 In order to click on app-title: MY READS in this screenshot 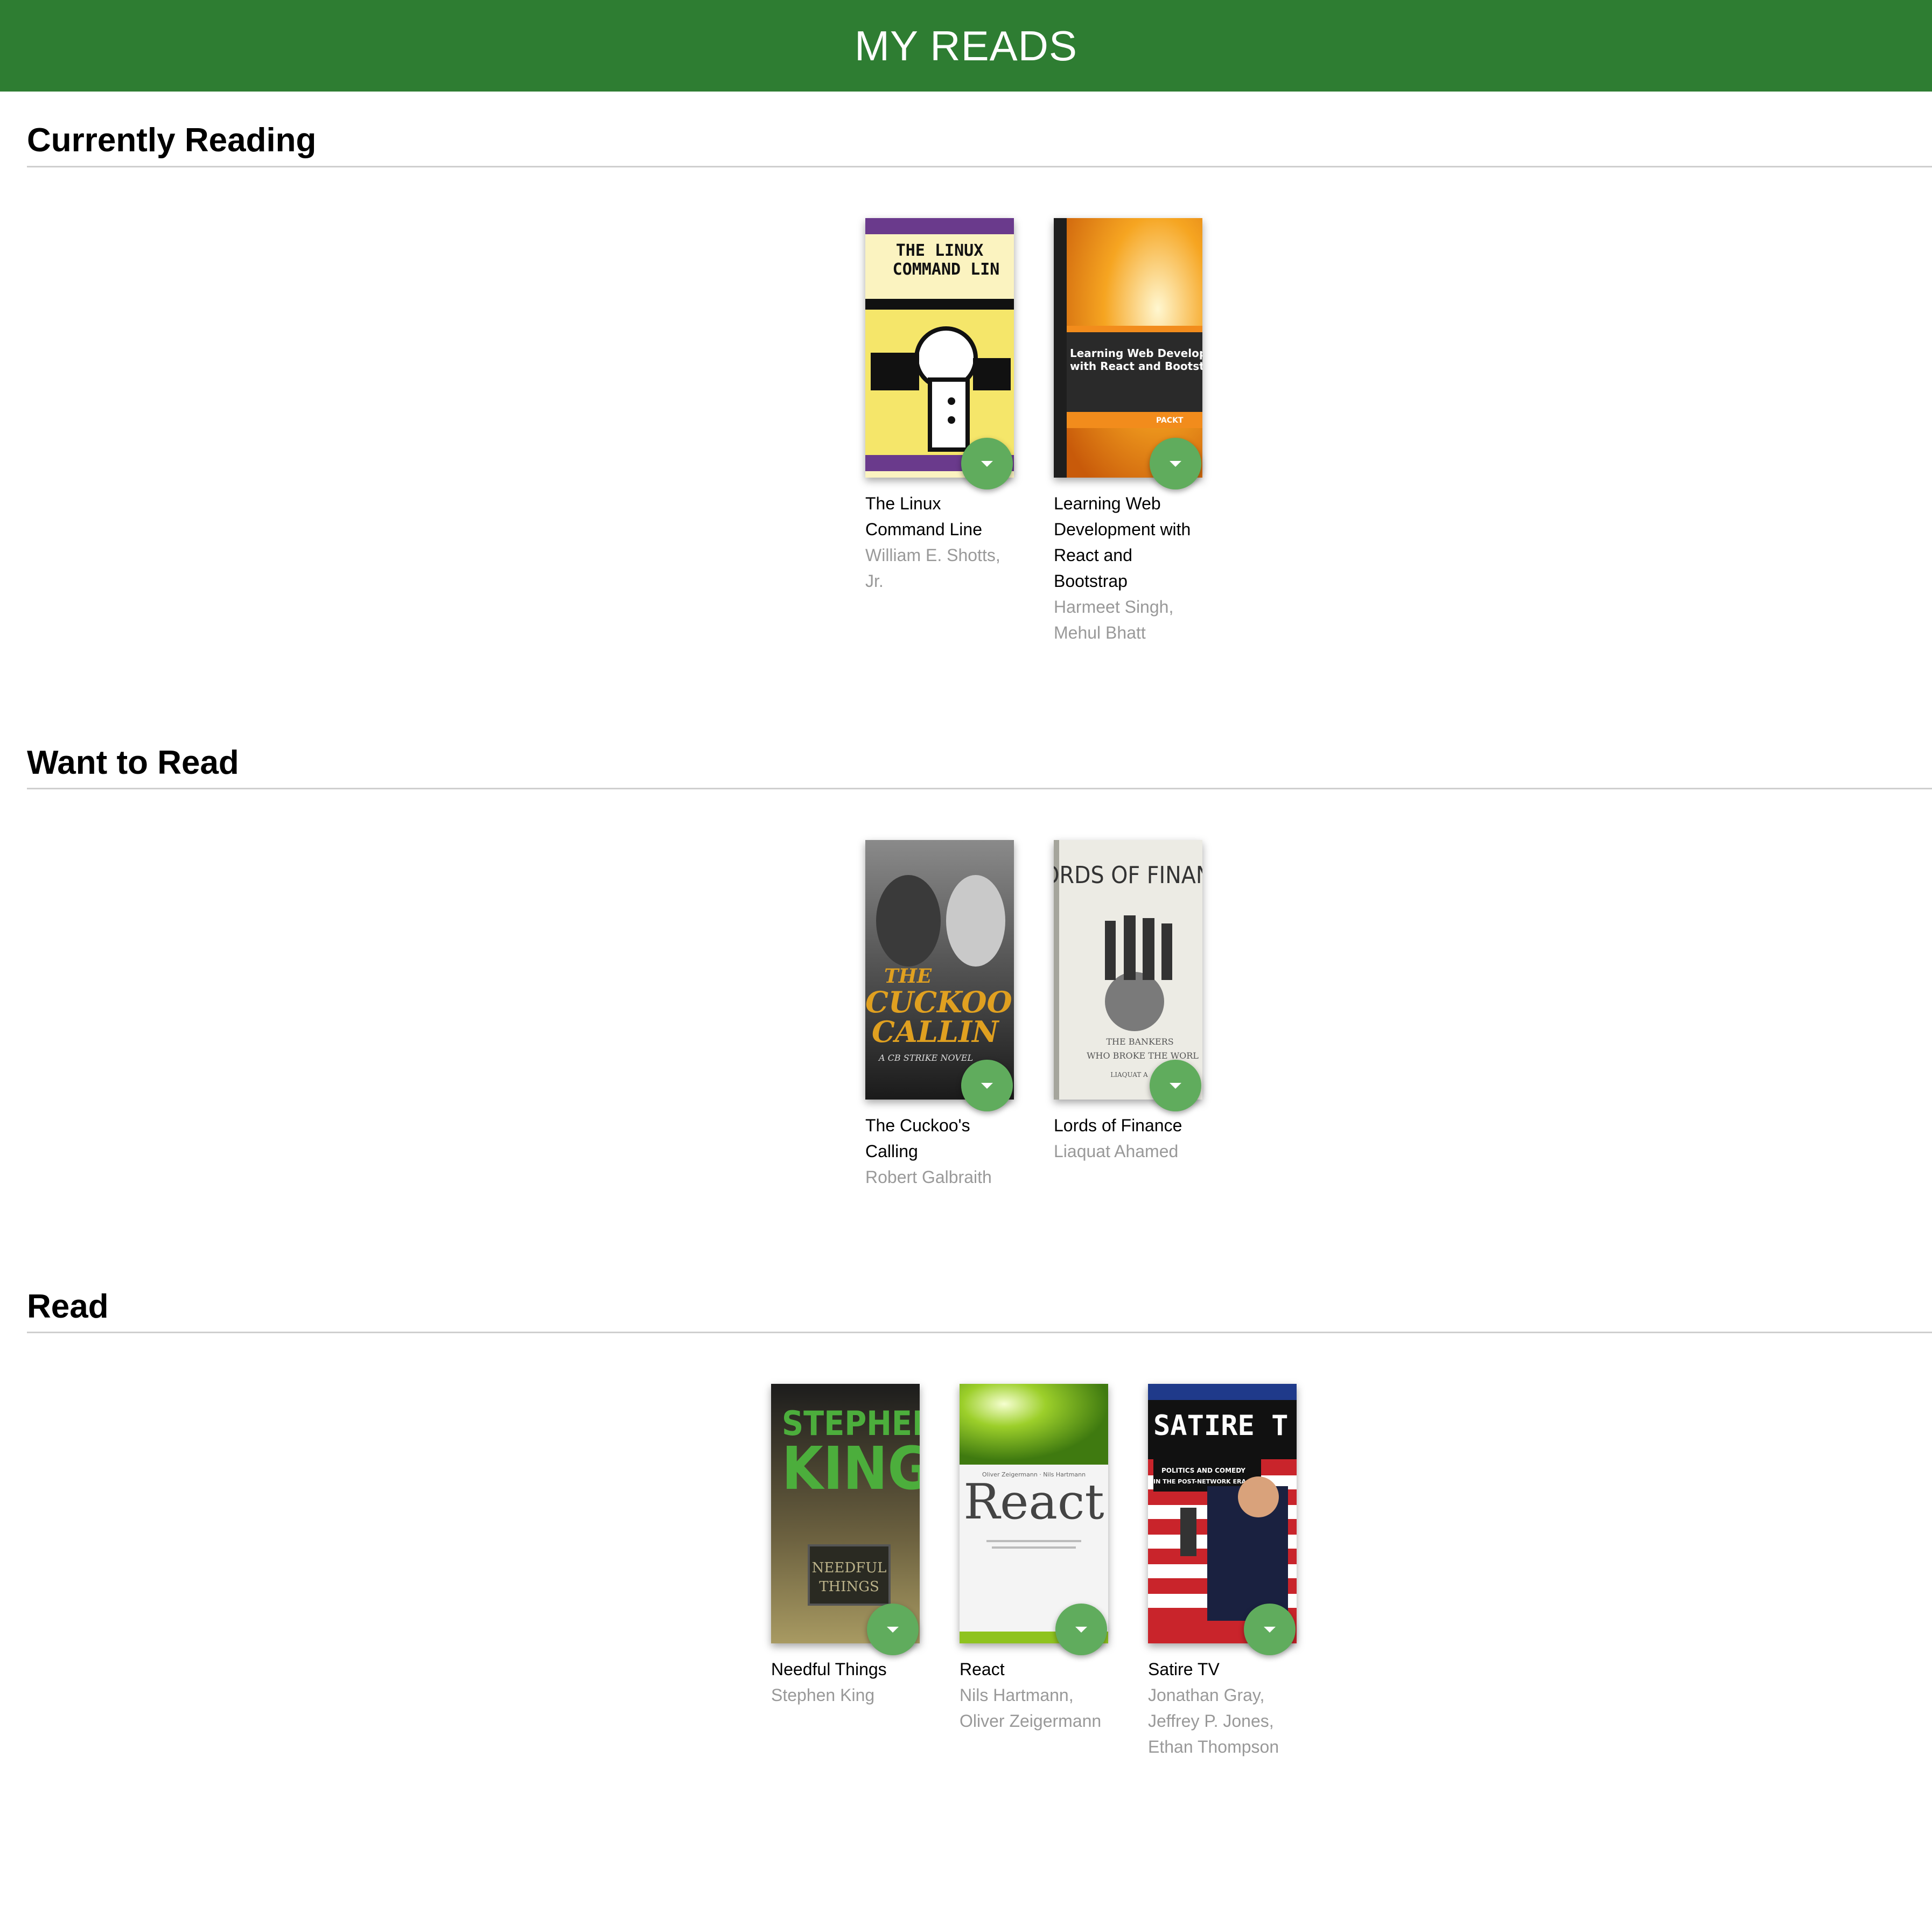, I will do `click(966, 45)`.